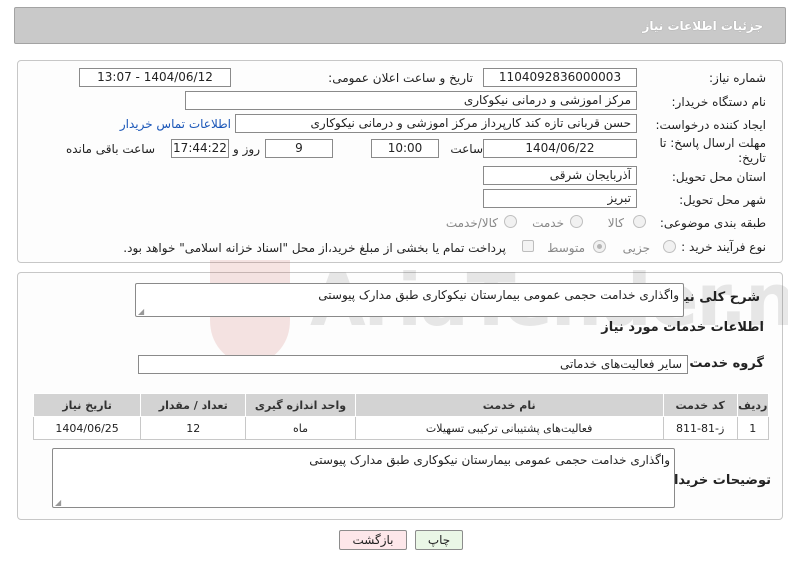 This screenshot has height=566, width=788. What do you see at coordinates (719, 102) in the screenshot?
I see `buyer-org-label: نام دستگاه خریدار:` at bounding box center [719, 102].